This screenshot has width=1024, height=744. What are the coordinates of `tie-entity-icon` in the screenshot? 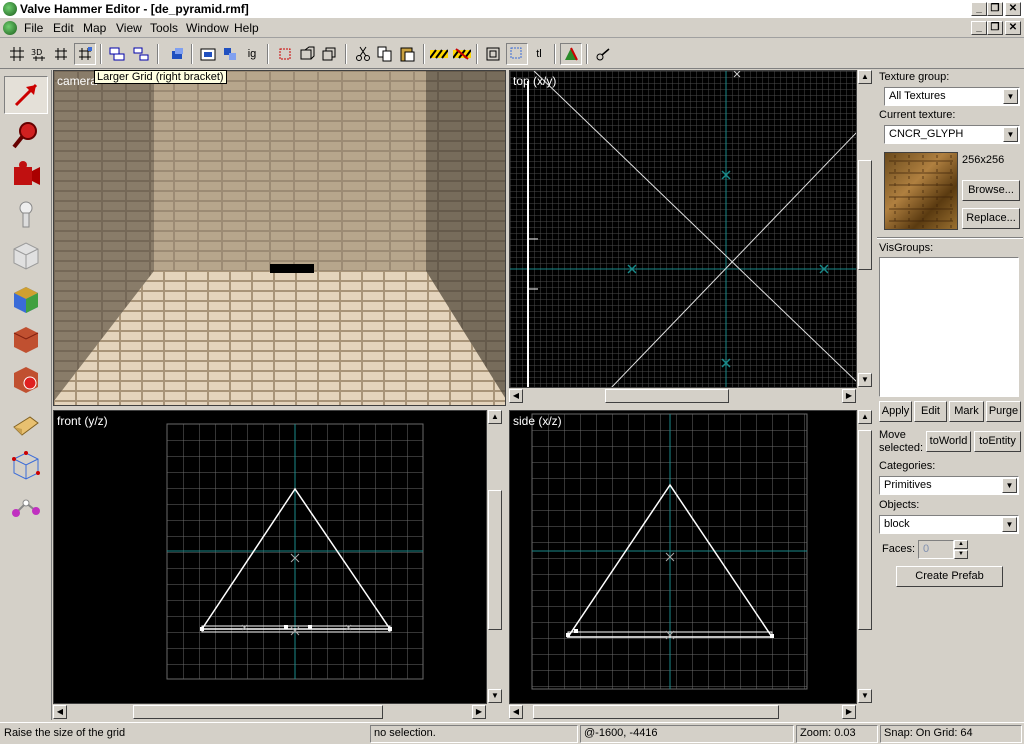 It's located at (177, 54).